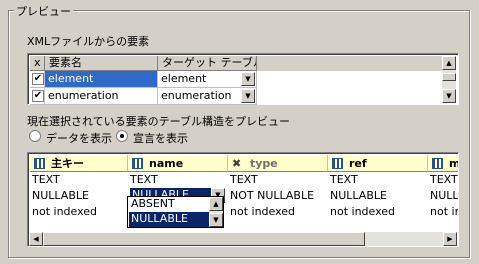 The width and height of the screenshot is (479, 264). What do you see at coordinates (453, 163) in the screenshot?
I see `column-name: m` at bounding box center [453, 163].